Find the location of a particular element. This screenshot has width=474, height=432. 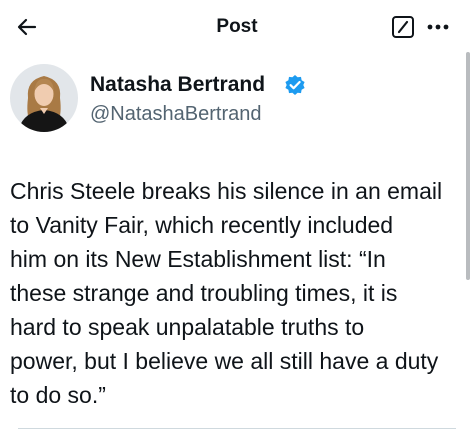

tweet-text-line: these strange and troubling times, it is is located at coordinates (204, 293).